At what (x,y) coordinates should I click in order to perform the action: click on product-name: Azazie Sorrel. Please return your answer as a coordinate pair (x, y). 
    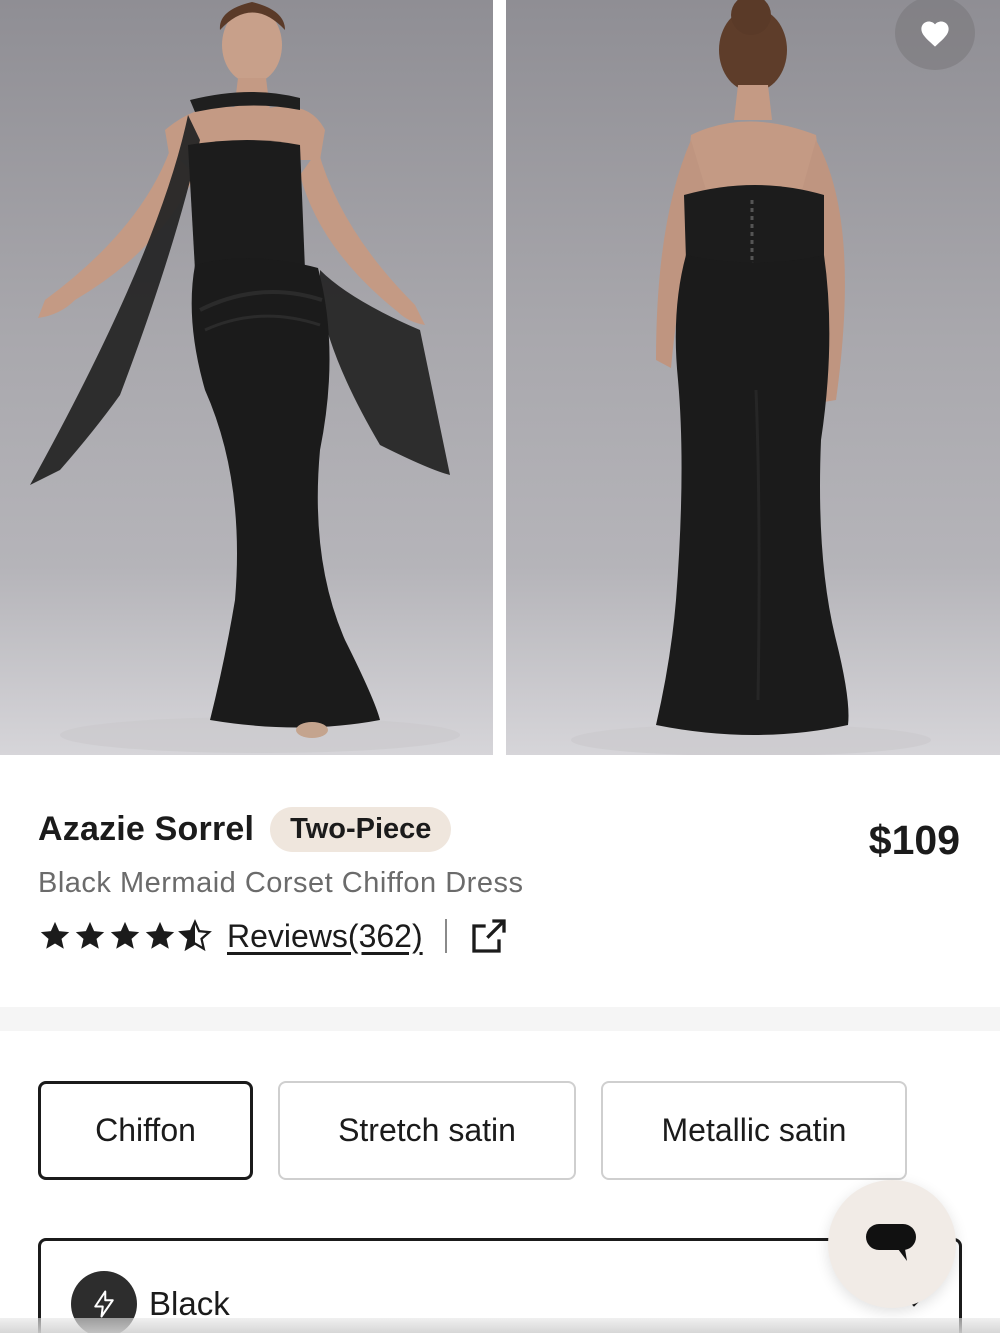
    Looking at the image, I should click on (146, 829).